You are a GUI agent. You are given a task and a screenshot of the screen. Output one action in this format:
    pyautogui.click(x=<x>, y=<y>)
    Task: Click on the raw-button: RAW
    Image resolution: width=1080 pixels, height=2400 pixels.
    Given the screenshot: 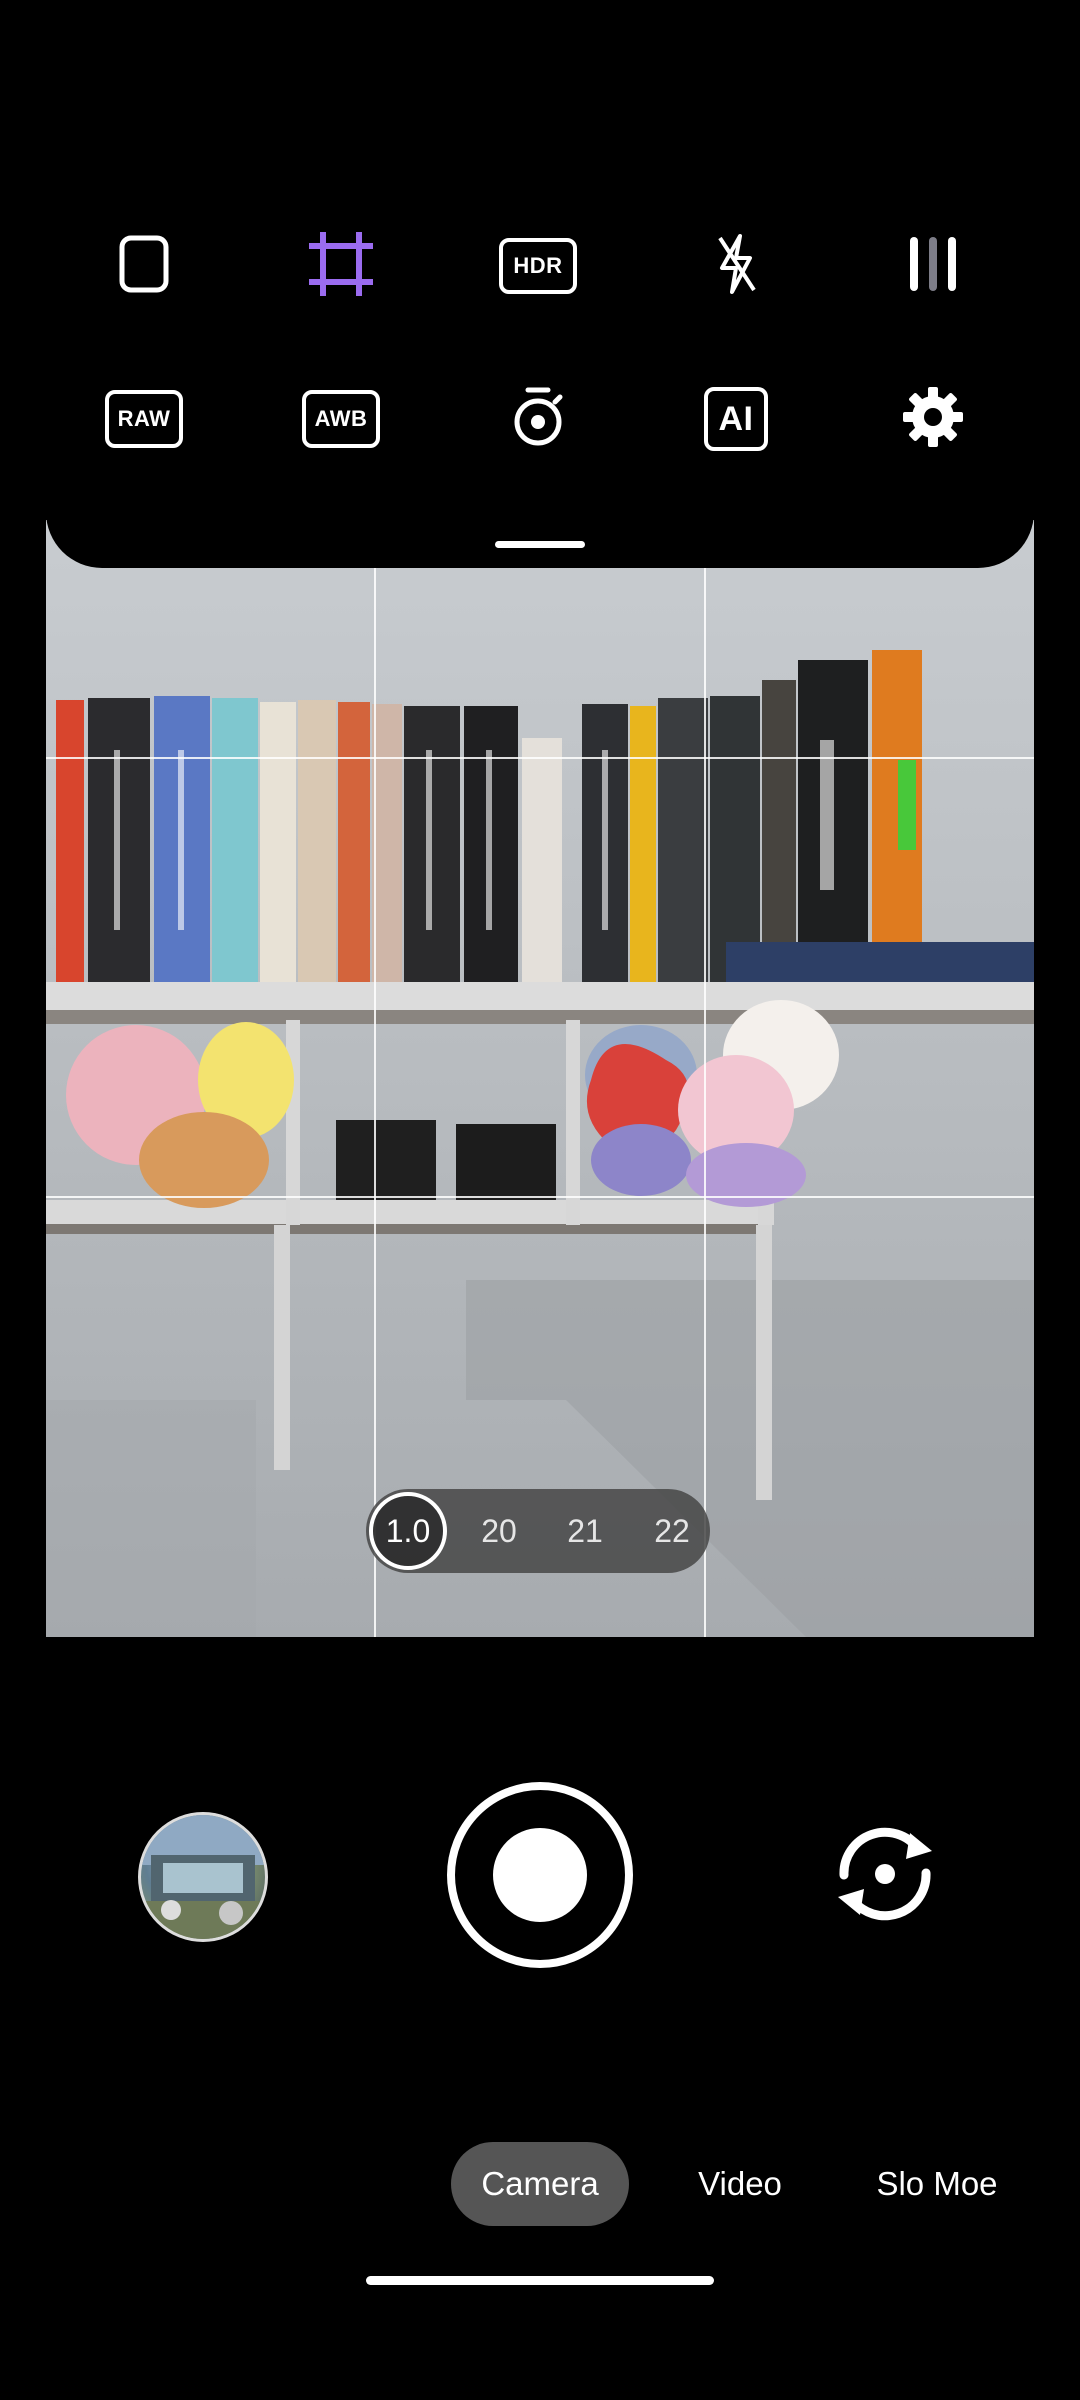 What is the action you would take?
    pyautogui.click(x=144, y=419)
    